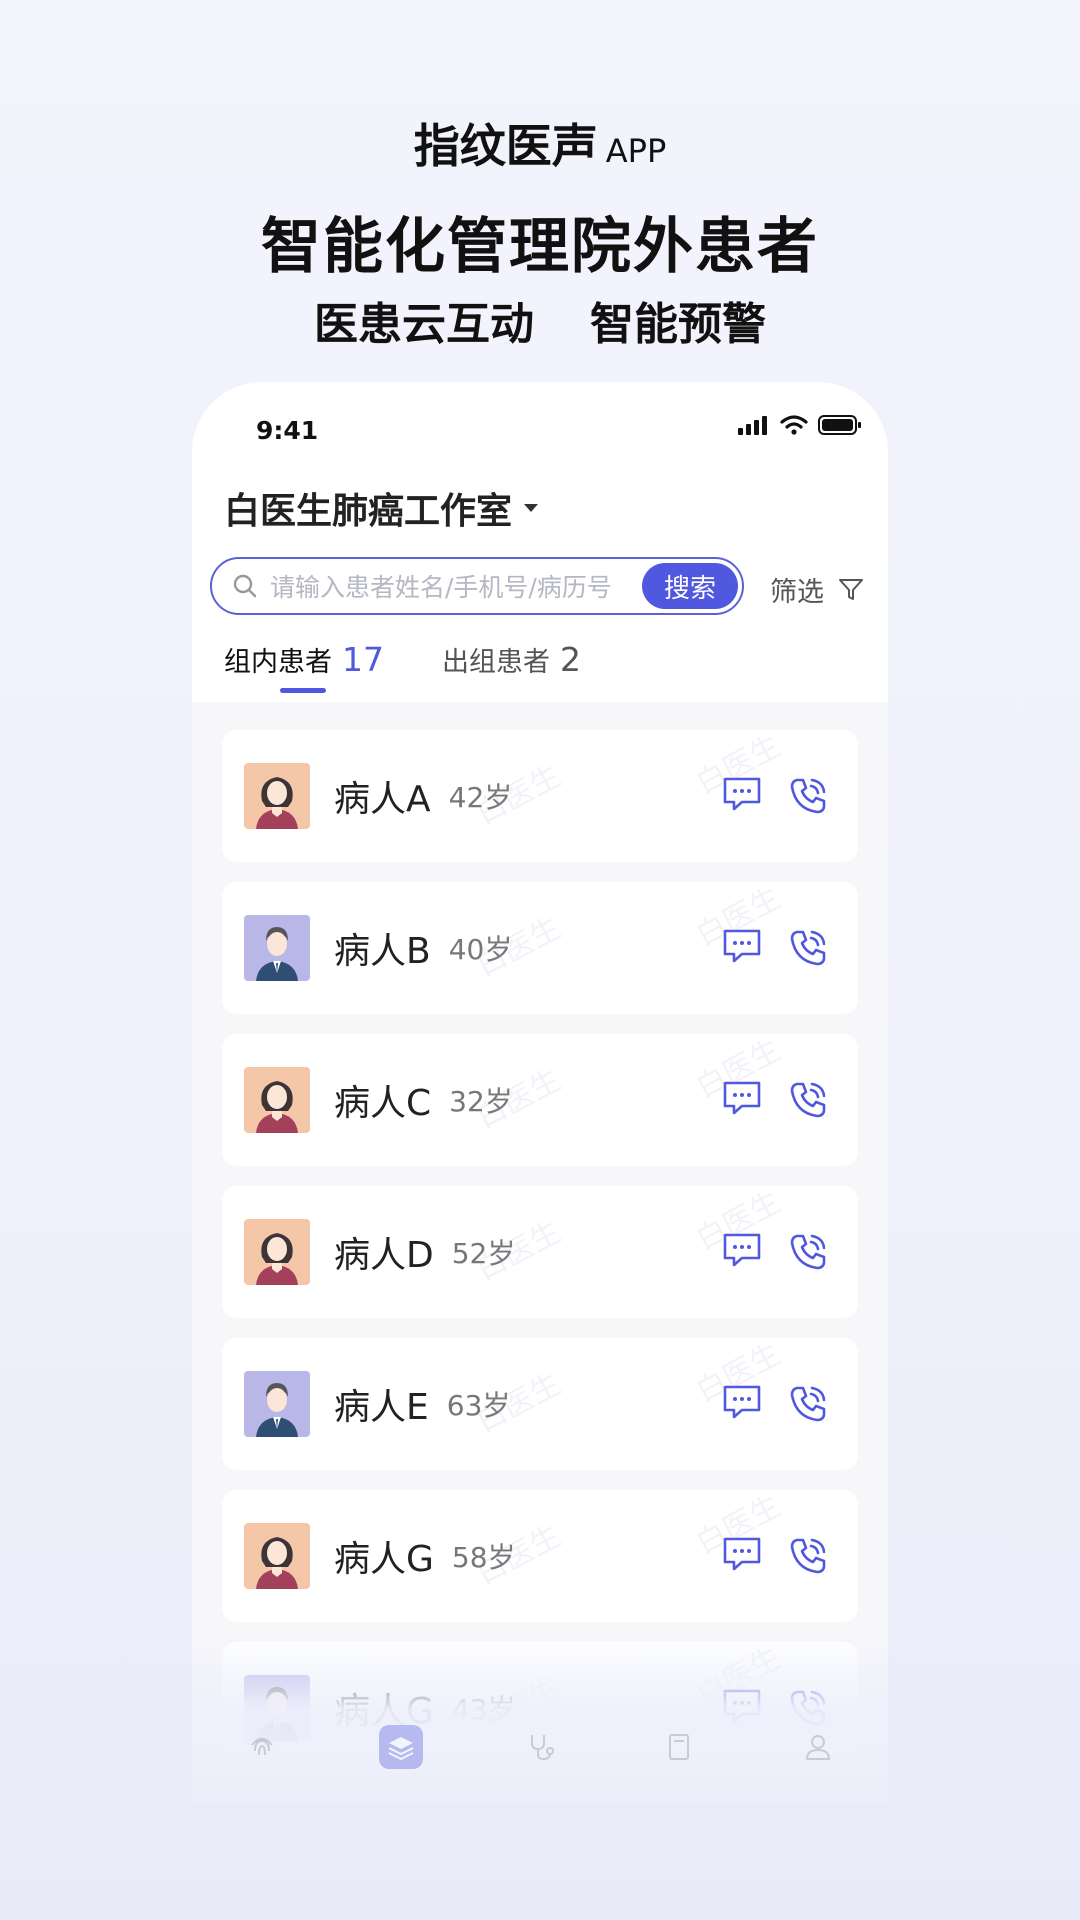 Image resolution: width=1080 pixels, height=1920 pixels. Describe the element at coordinates (245, 586) in the screenshot. I see `search-icon` at that location.